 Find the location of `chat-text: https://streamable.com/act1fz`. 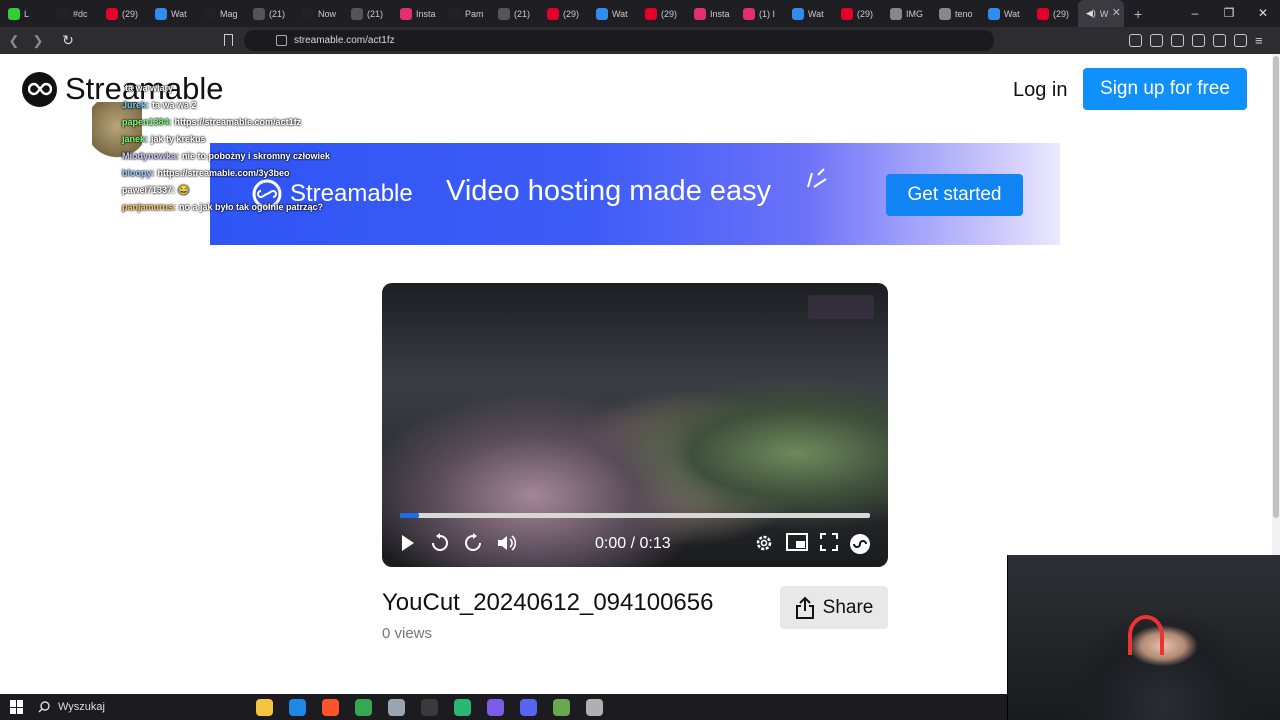

chat-text: https://streamable.com/act1fz is located at coordinates (238, 122).